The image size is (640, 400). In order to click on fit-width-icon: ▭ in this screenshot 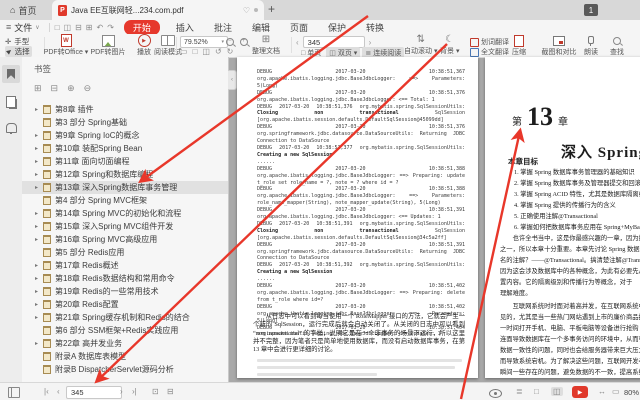, I will do `click(184, 51)`.